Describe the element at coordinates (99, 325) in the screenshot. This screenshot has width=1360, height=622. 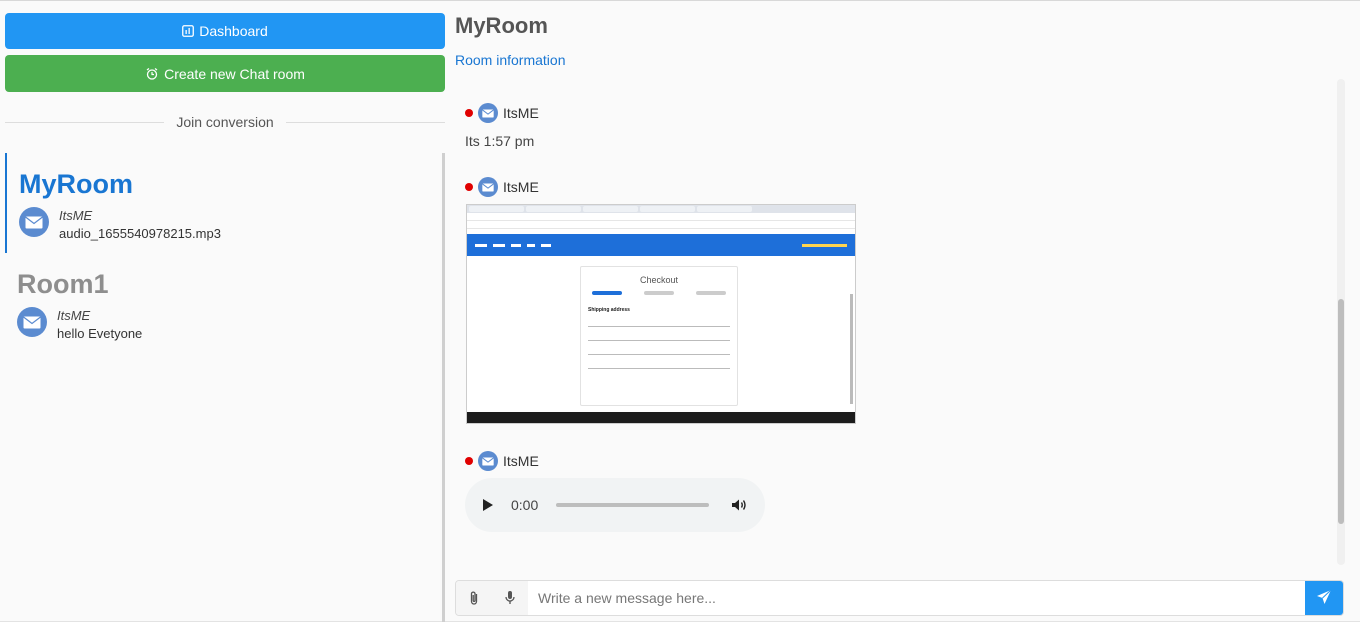
I see `room-preview: ItsME hello Evetyone` at that location.